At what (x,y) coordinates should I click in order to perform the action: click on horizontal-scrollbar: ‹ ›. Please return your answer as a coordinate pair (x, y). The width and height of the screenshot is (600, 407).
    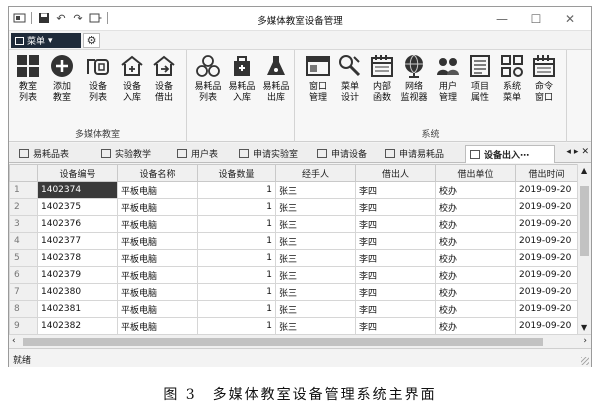
    Looking at the image, I should click on (300, 341).